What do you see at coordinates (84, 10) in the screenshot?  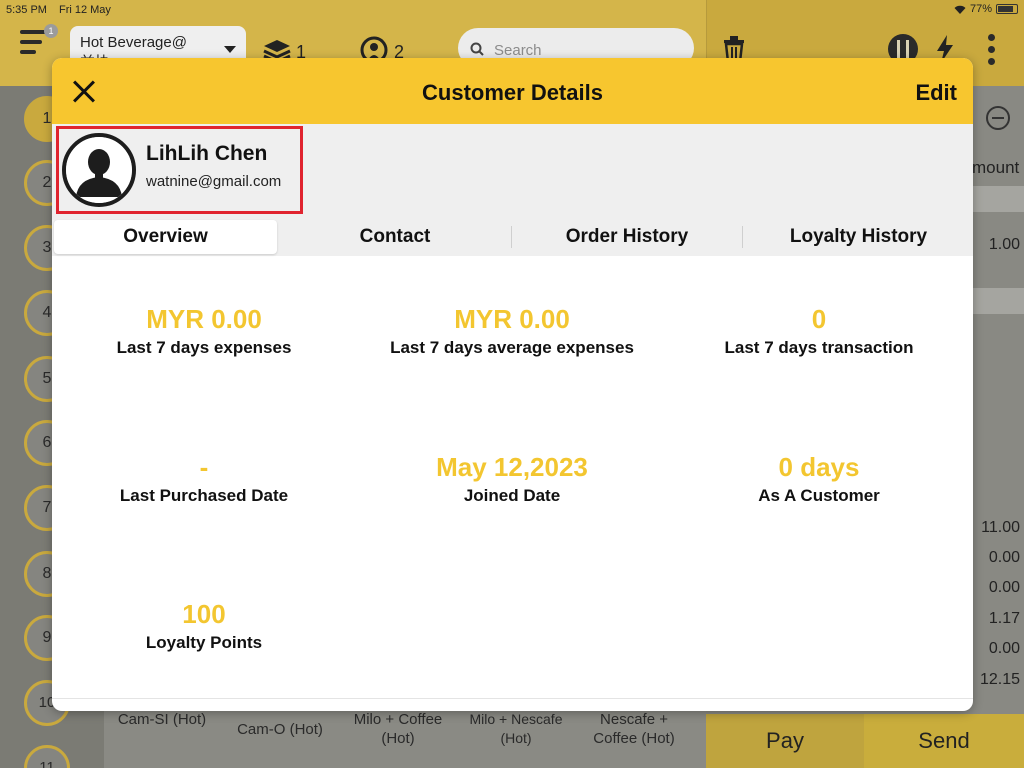 I see `status-date: Fri 12 May` at bounding box center [84, 10].